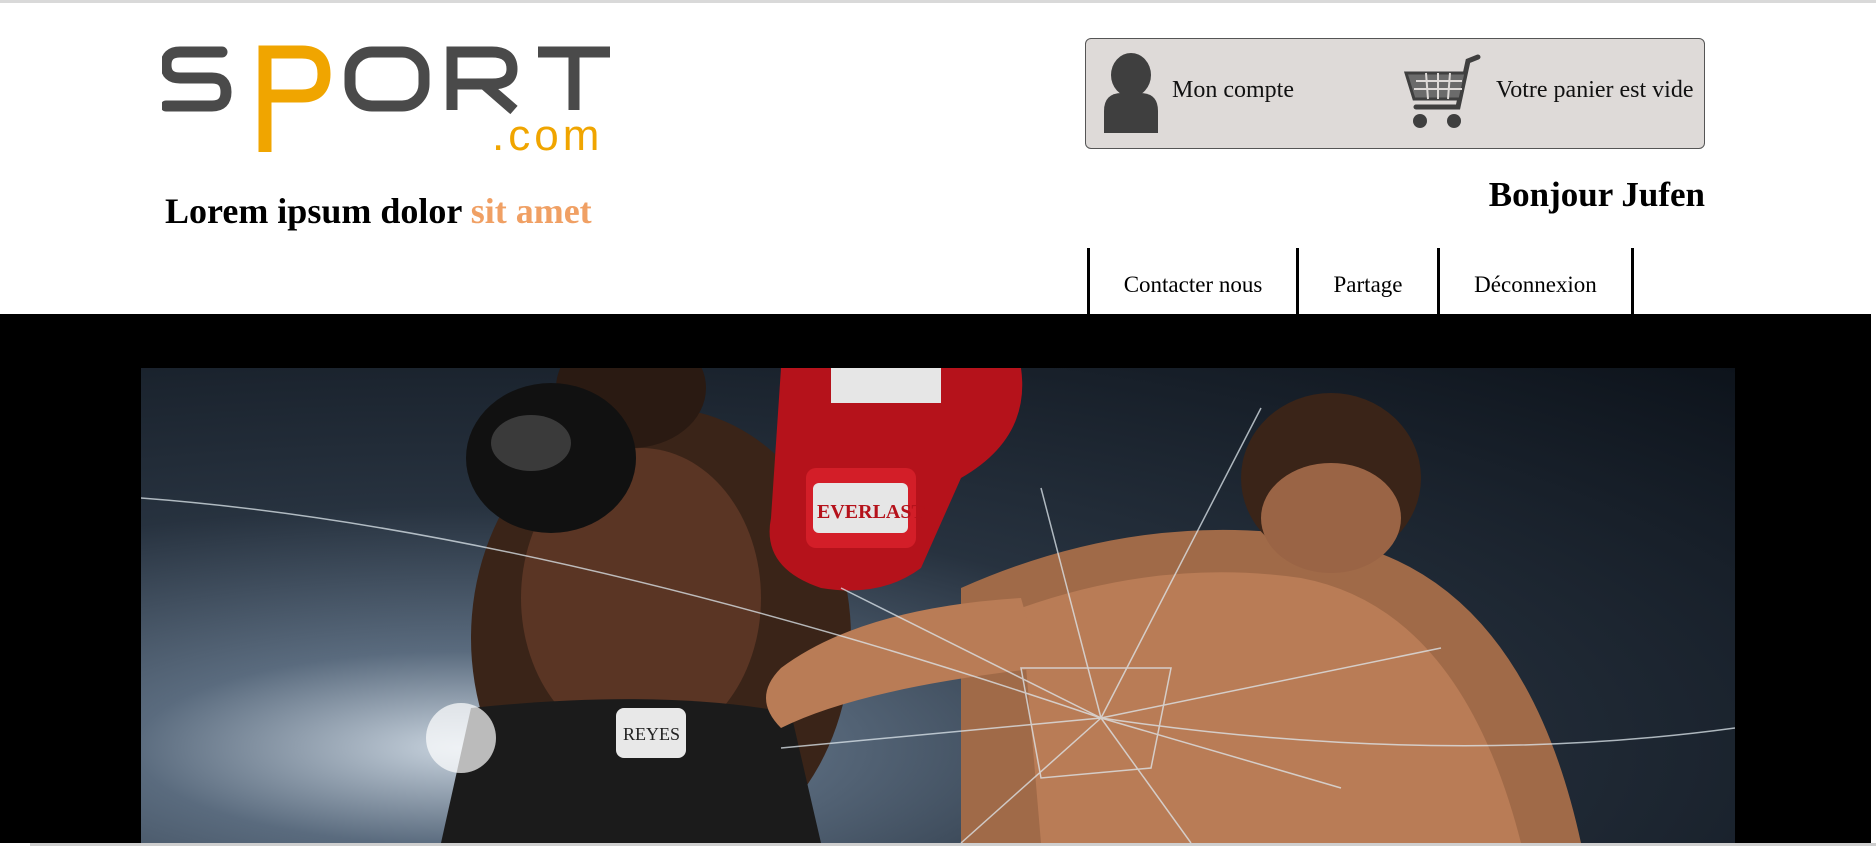 The image size is (1876, 846). I want to click on tagline: Lorem ipsum dolor sit amet, so click(378, 211).